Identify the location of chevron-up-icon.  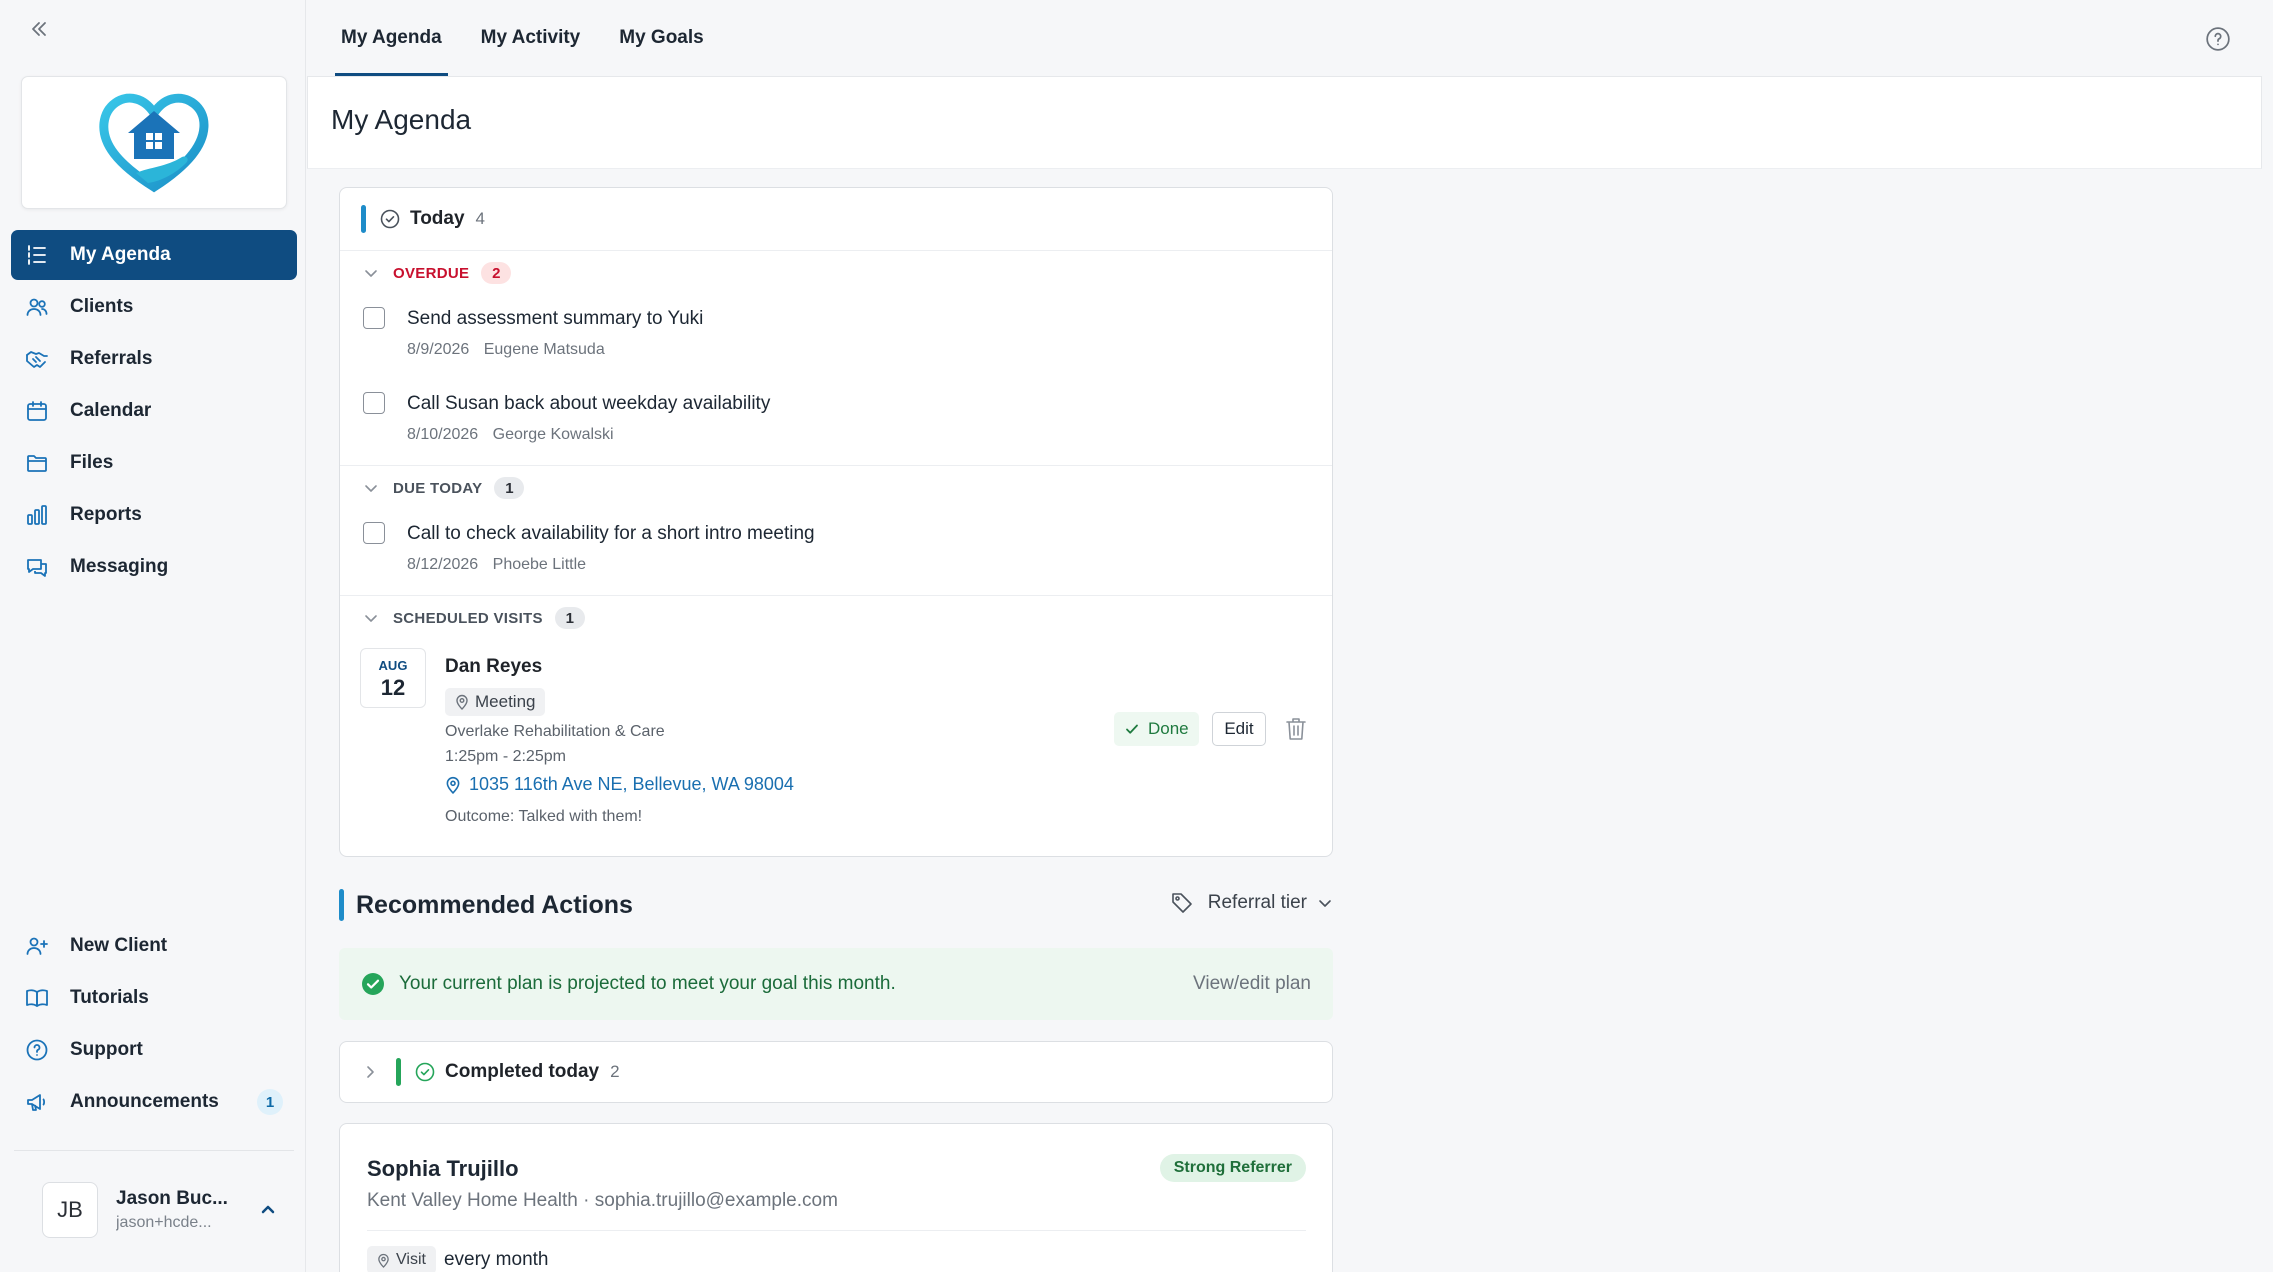
(268, 1210).